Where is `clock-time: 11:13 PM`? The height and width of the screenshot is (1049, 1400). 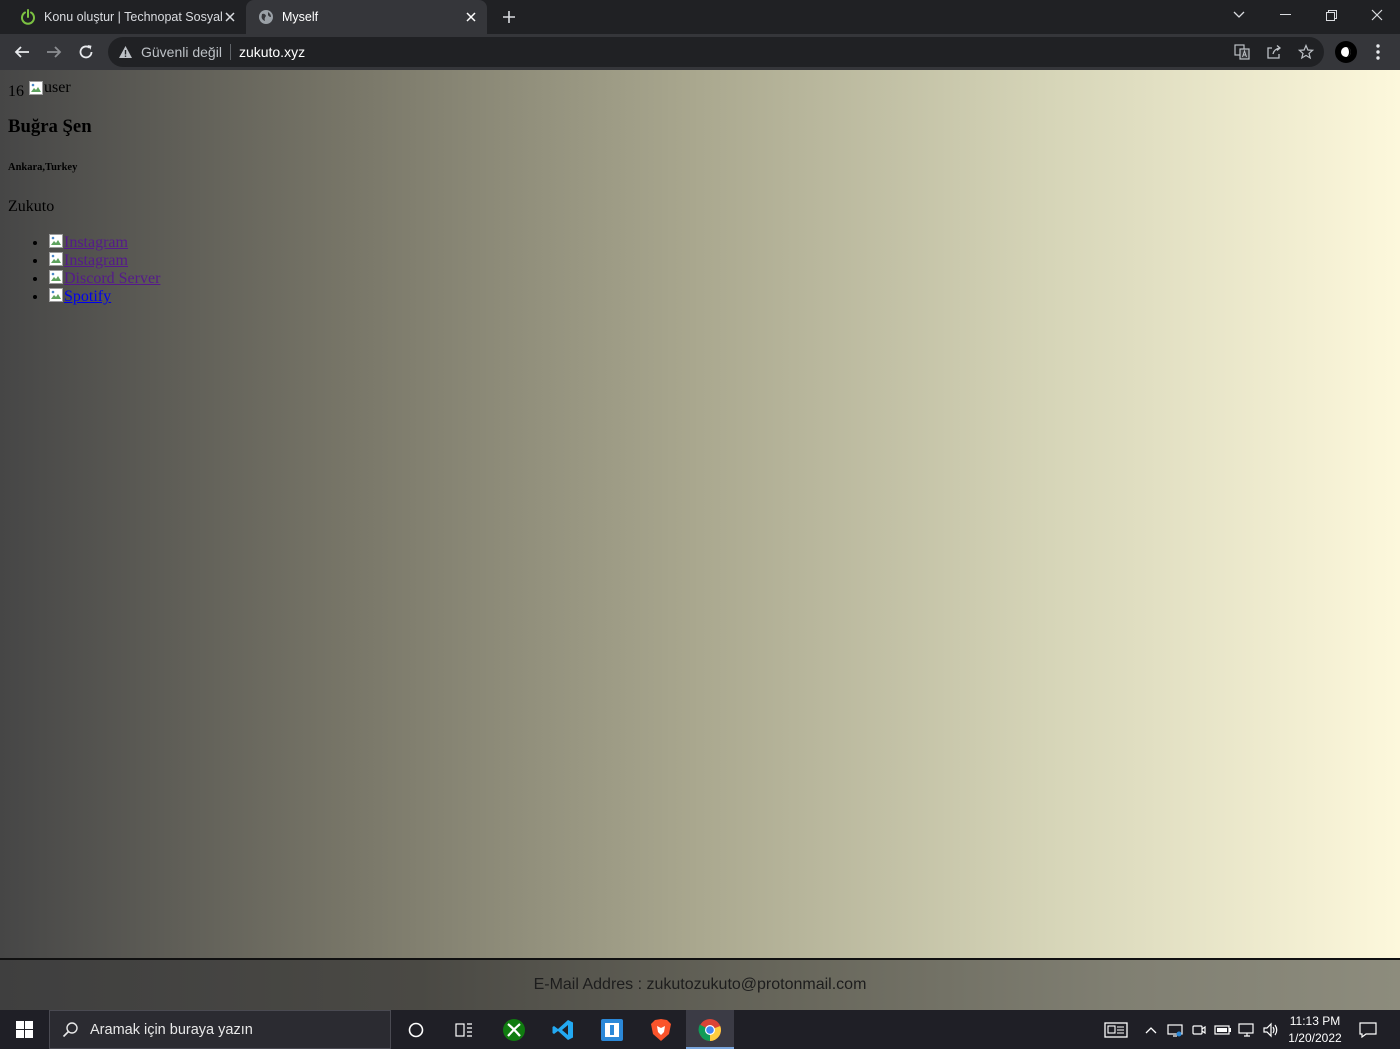 clock-time: 11:13 PM is located at coordinates (1315, 1021).